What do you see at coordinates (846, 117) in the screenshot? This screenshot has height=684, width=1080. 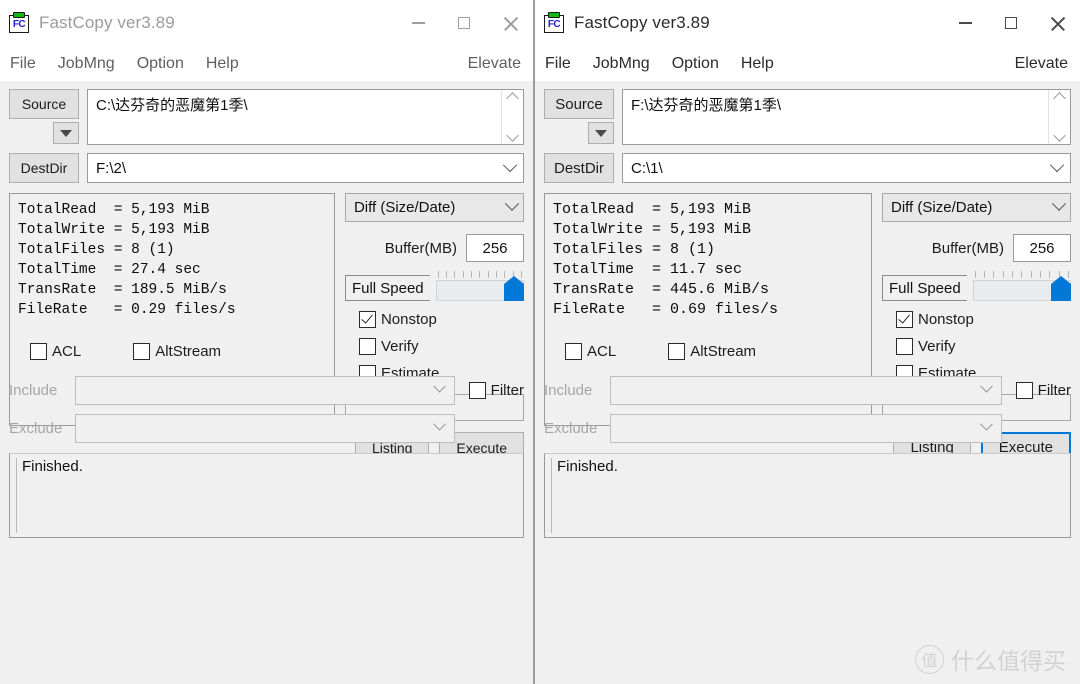 I see `source-path-field: F:\达芬奇的恶魔第1季\` at bounding box center [846, 117].